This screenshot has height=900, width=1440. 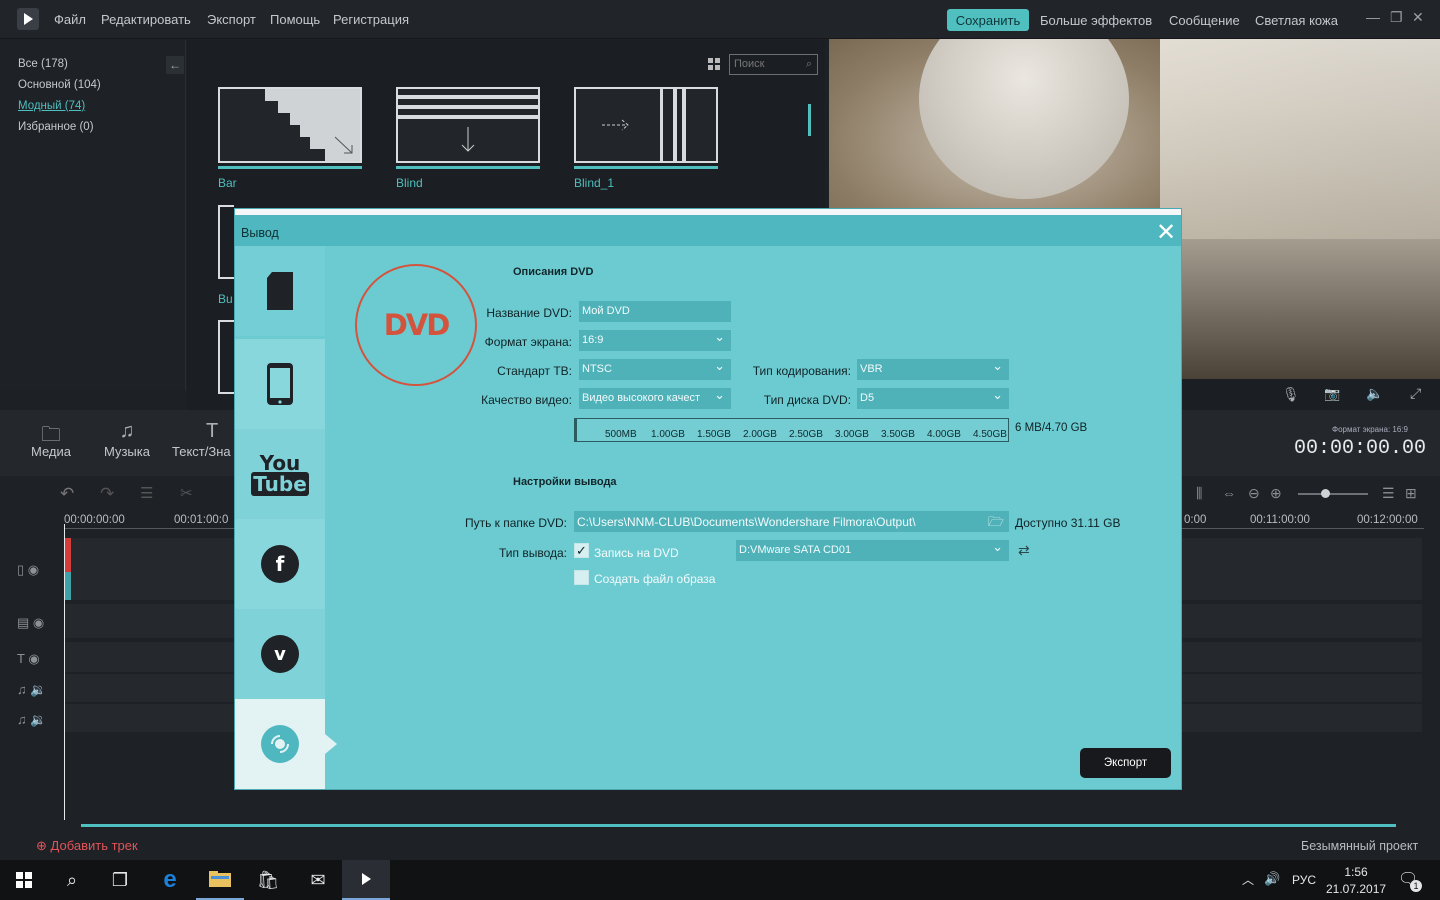 I want to click on file-icon, so click(x=280, y=291).